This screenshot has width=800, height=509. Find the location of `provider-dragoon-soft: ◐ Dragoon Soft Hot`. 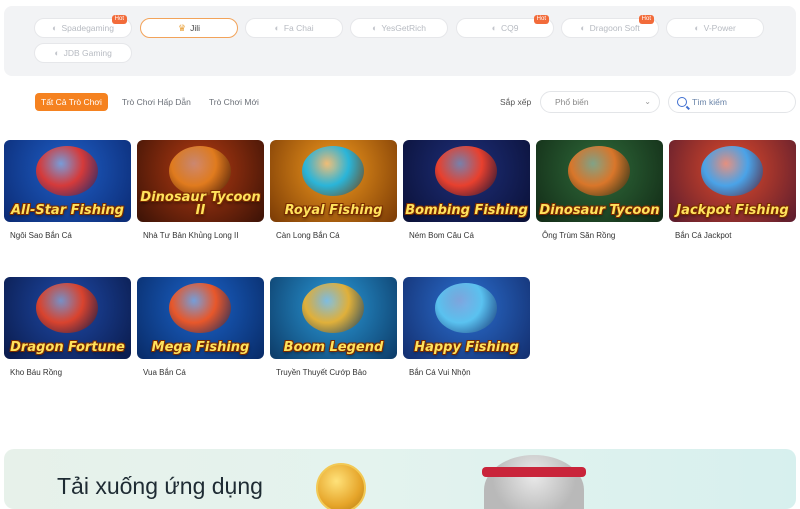

provider-dragoon-soft: ◐ Dragoon Soft Hot is located at coordinates (610, 26).